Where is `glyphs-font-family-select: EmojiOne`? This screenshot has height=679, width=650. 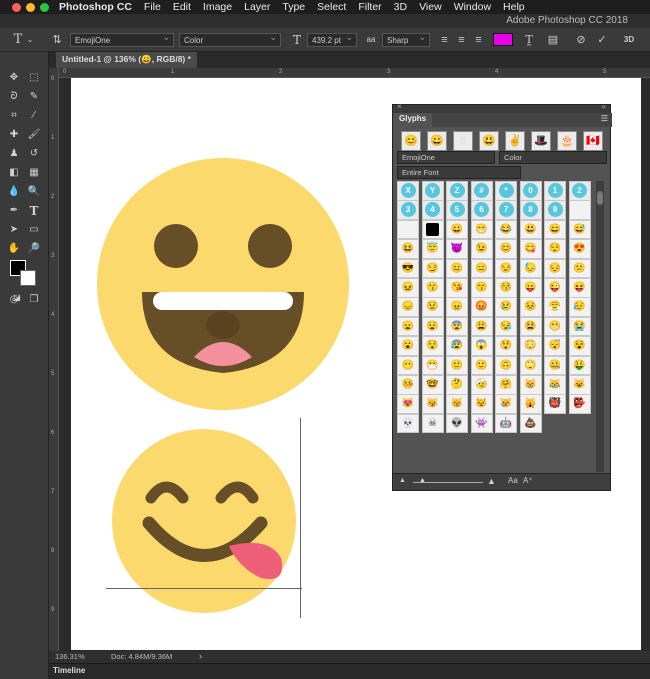 glyphs-font-family-select: EmojiOne is located at coordinates (446, 157).